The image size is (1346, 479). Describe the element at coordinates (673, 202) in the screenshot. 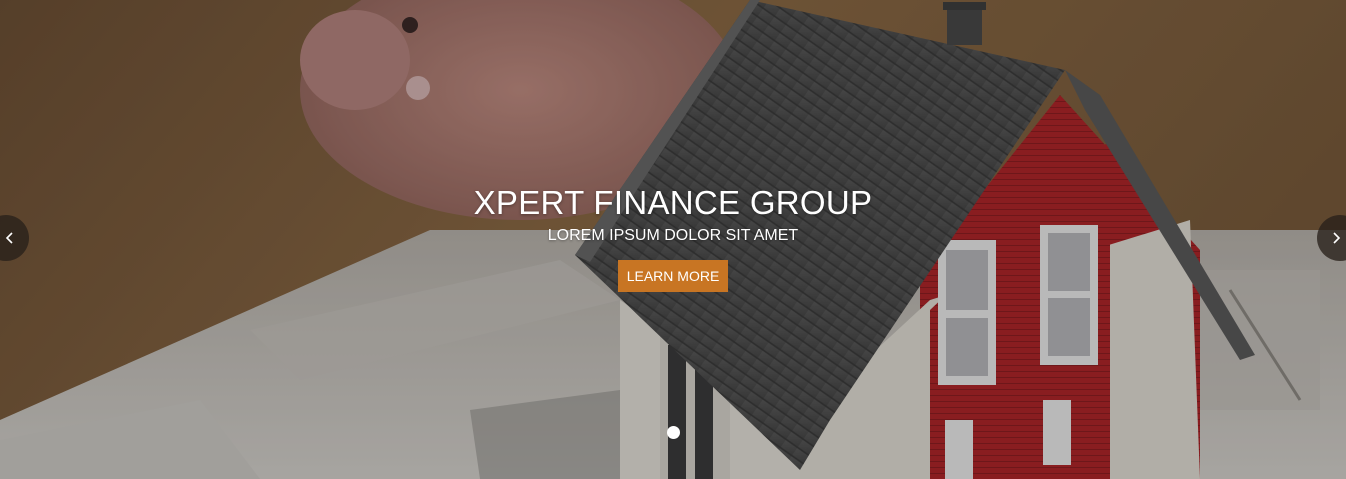

I see `slide-title: XPERT FINANCE GROUP` at that location.